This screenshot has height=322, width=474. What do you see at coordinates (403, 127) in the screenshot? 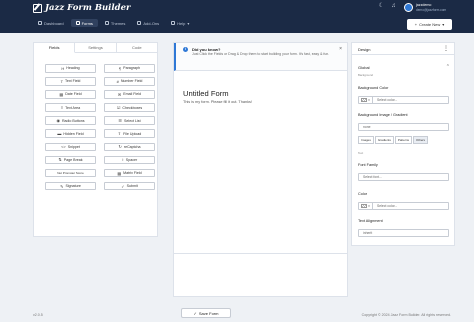
I see `bg-image-input: none` at bounding box center [403, 127].